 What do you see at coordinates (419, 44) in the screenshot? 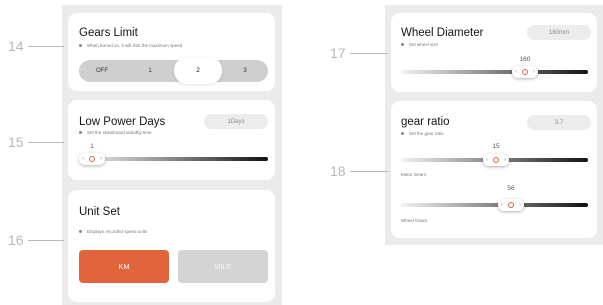
I see `wheel-diameter-description: Set wheel size` at bounding box center [419, 44].